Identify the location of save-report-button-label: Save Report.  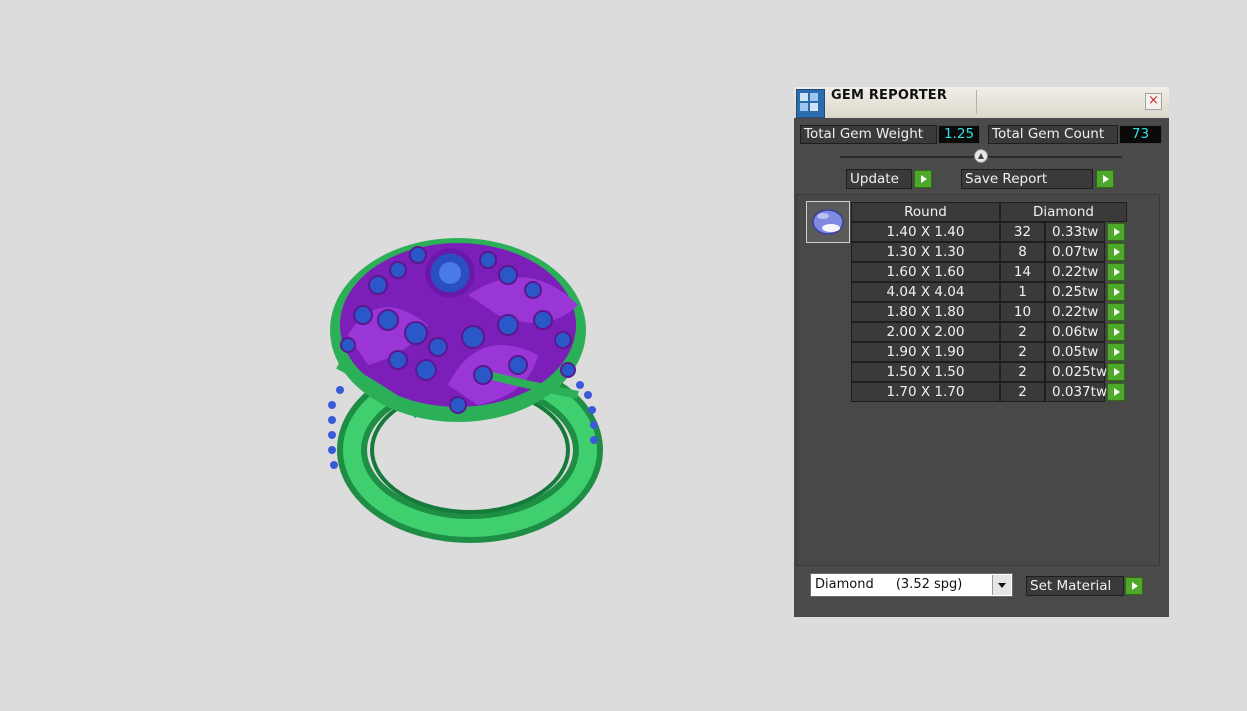
(1006, 179).